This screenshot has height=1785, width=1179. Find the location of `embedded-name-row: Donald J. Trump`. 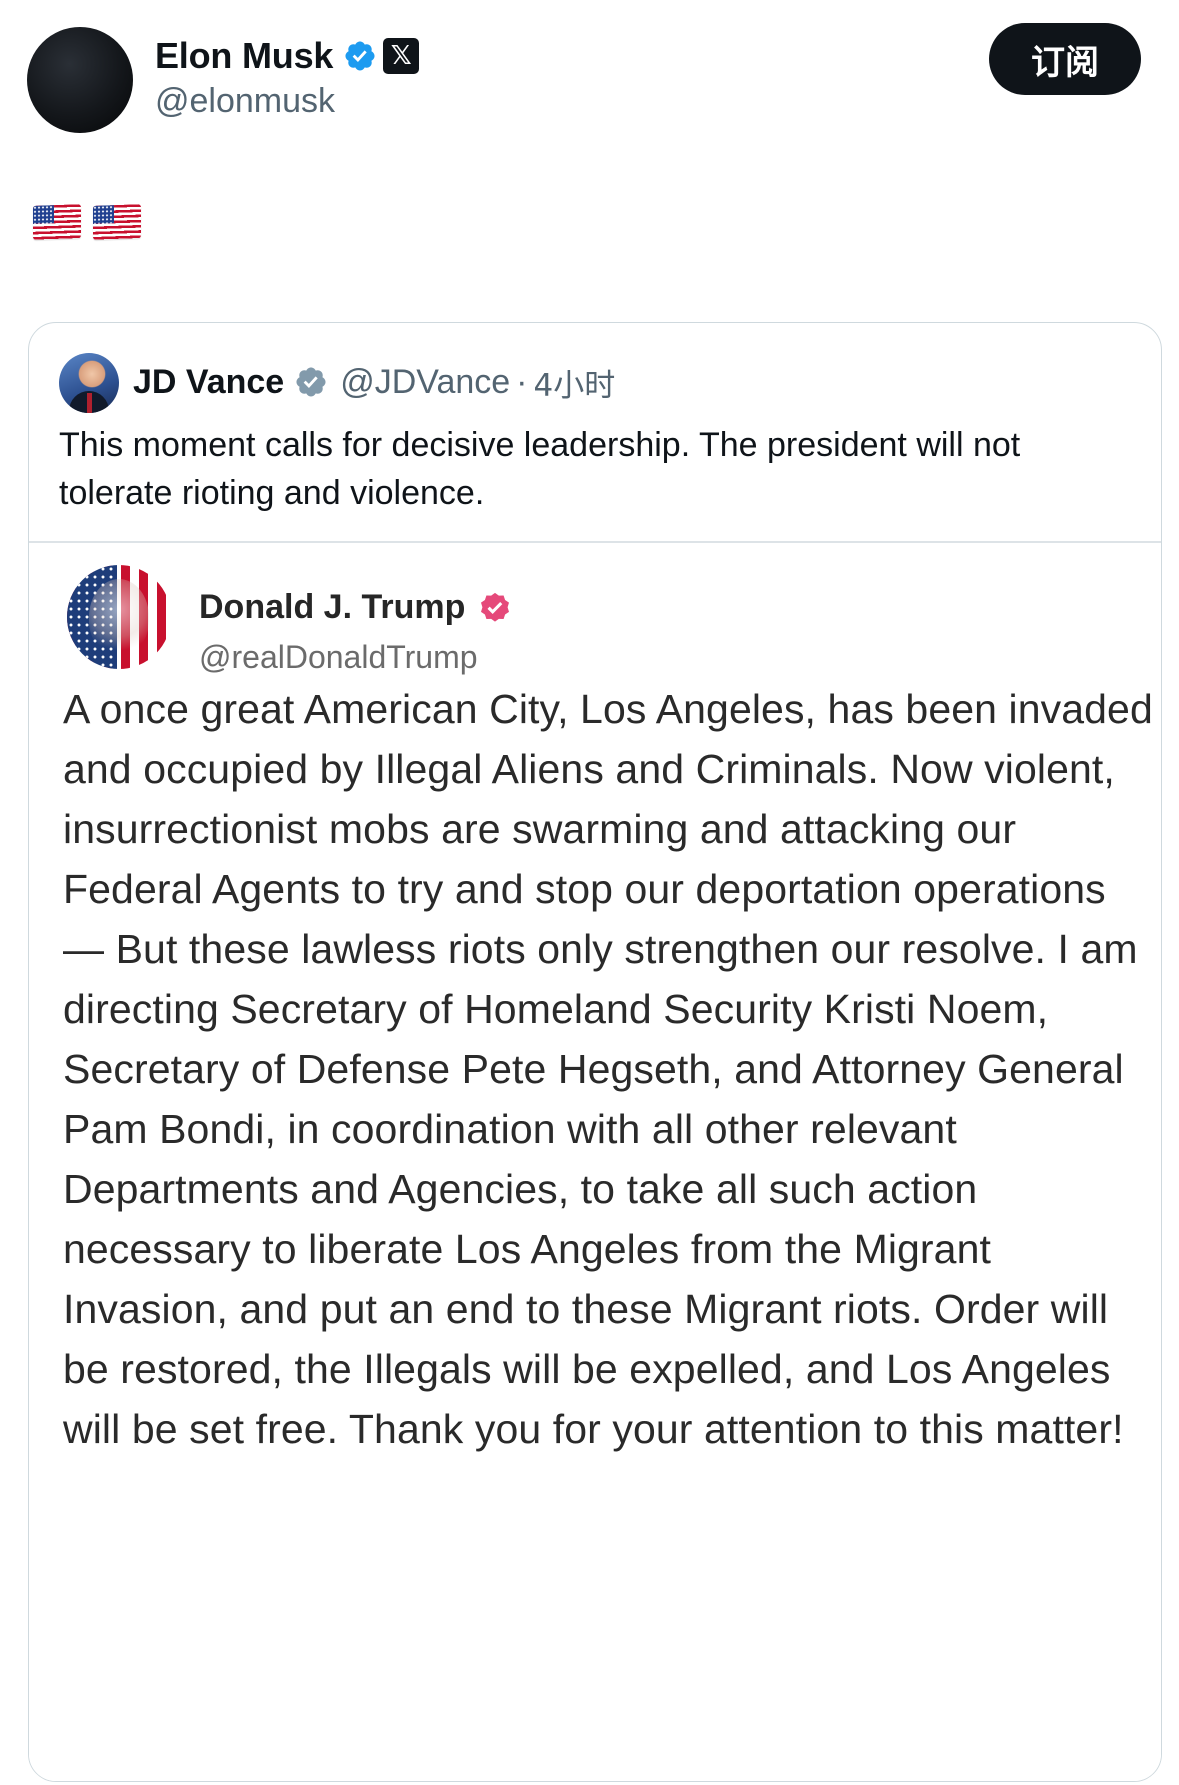

embedded-name-row: Donald J. Trump is located at coordinates (357, 607).